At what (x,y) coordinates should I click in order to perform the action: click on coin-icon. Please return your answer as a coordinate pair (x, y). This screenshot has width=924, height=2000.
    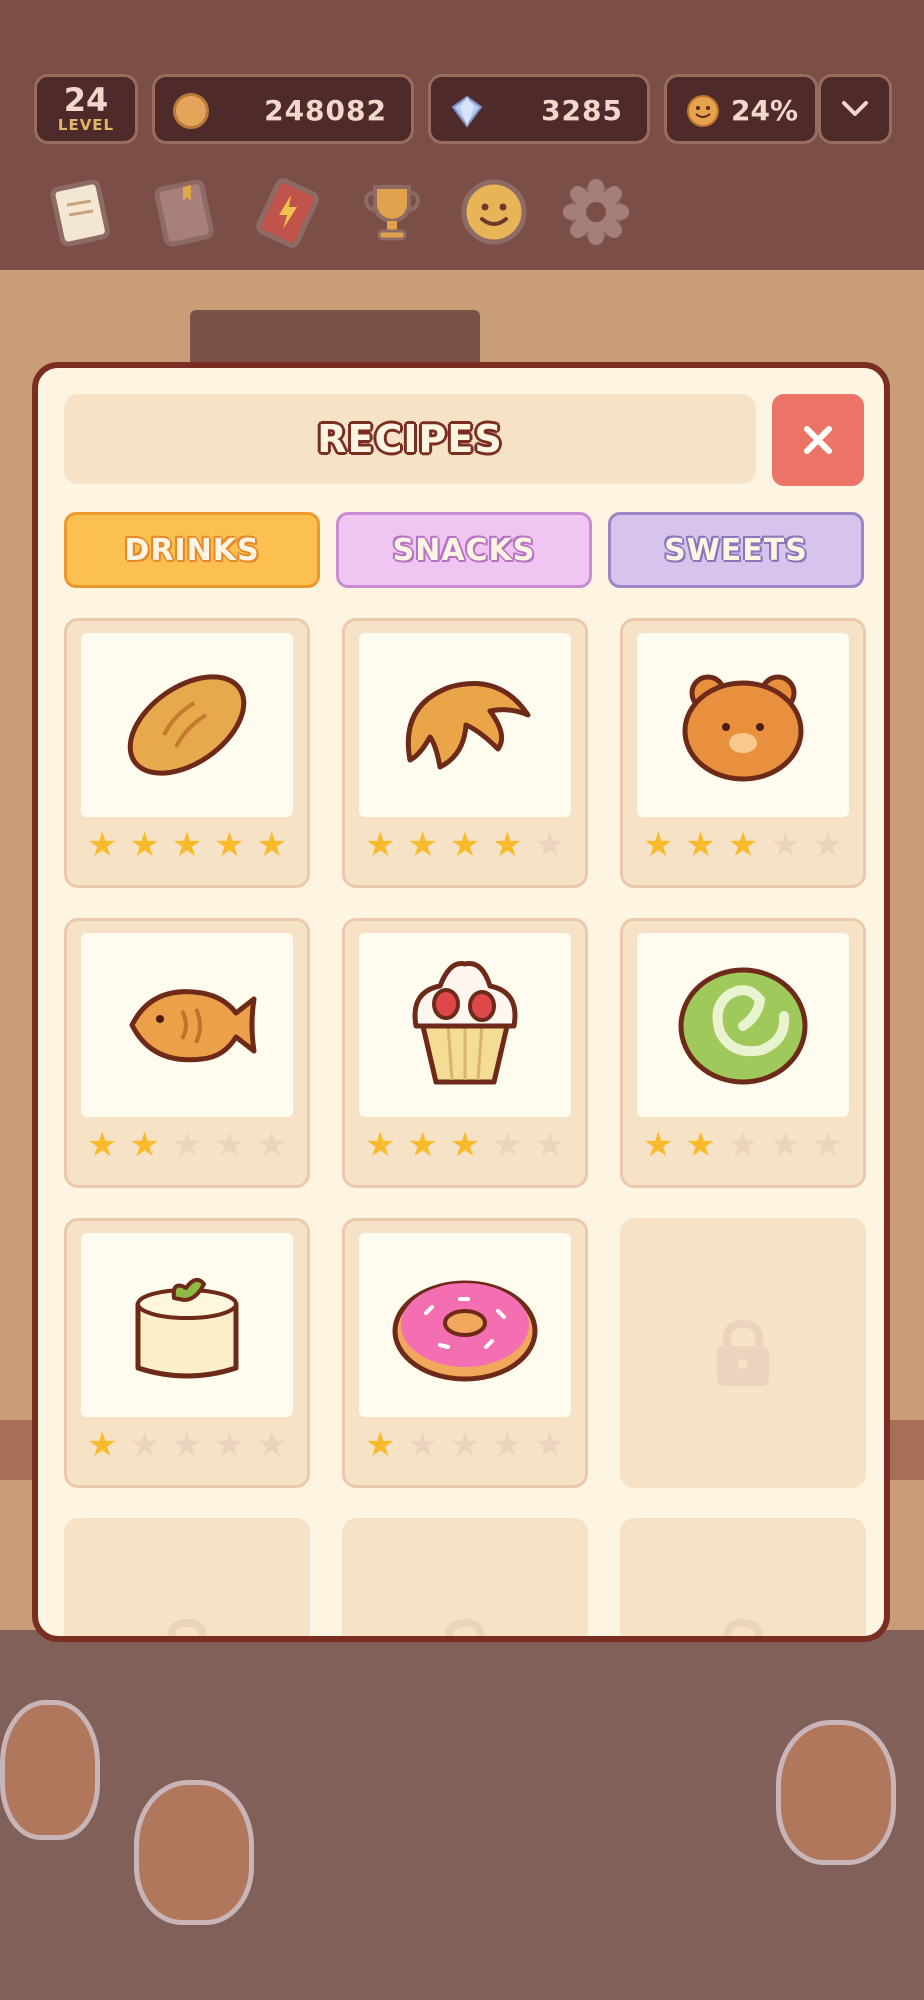
    Looking at the image, I should click on (191, 111).